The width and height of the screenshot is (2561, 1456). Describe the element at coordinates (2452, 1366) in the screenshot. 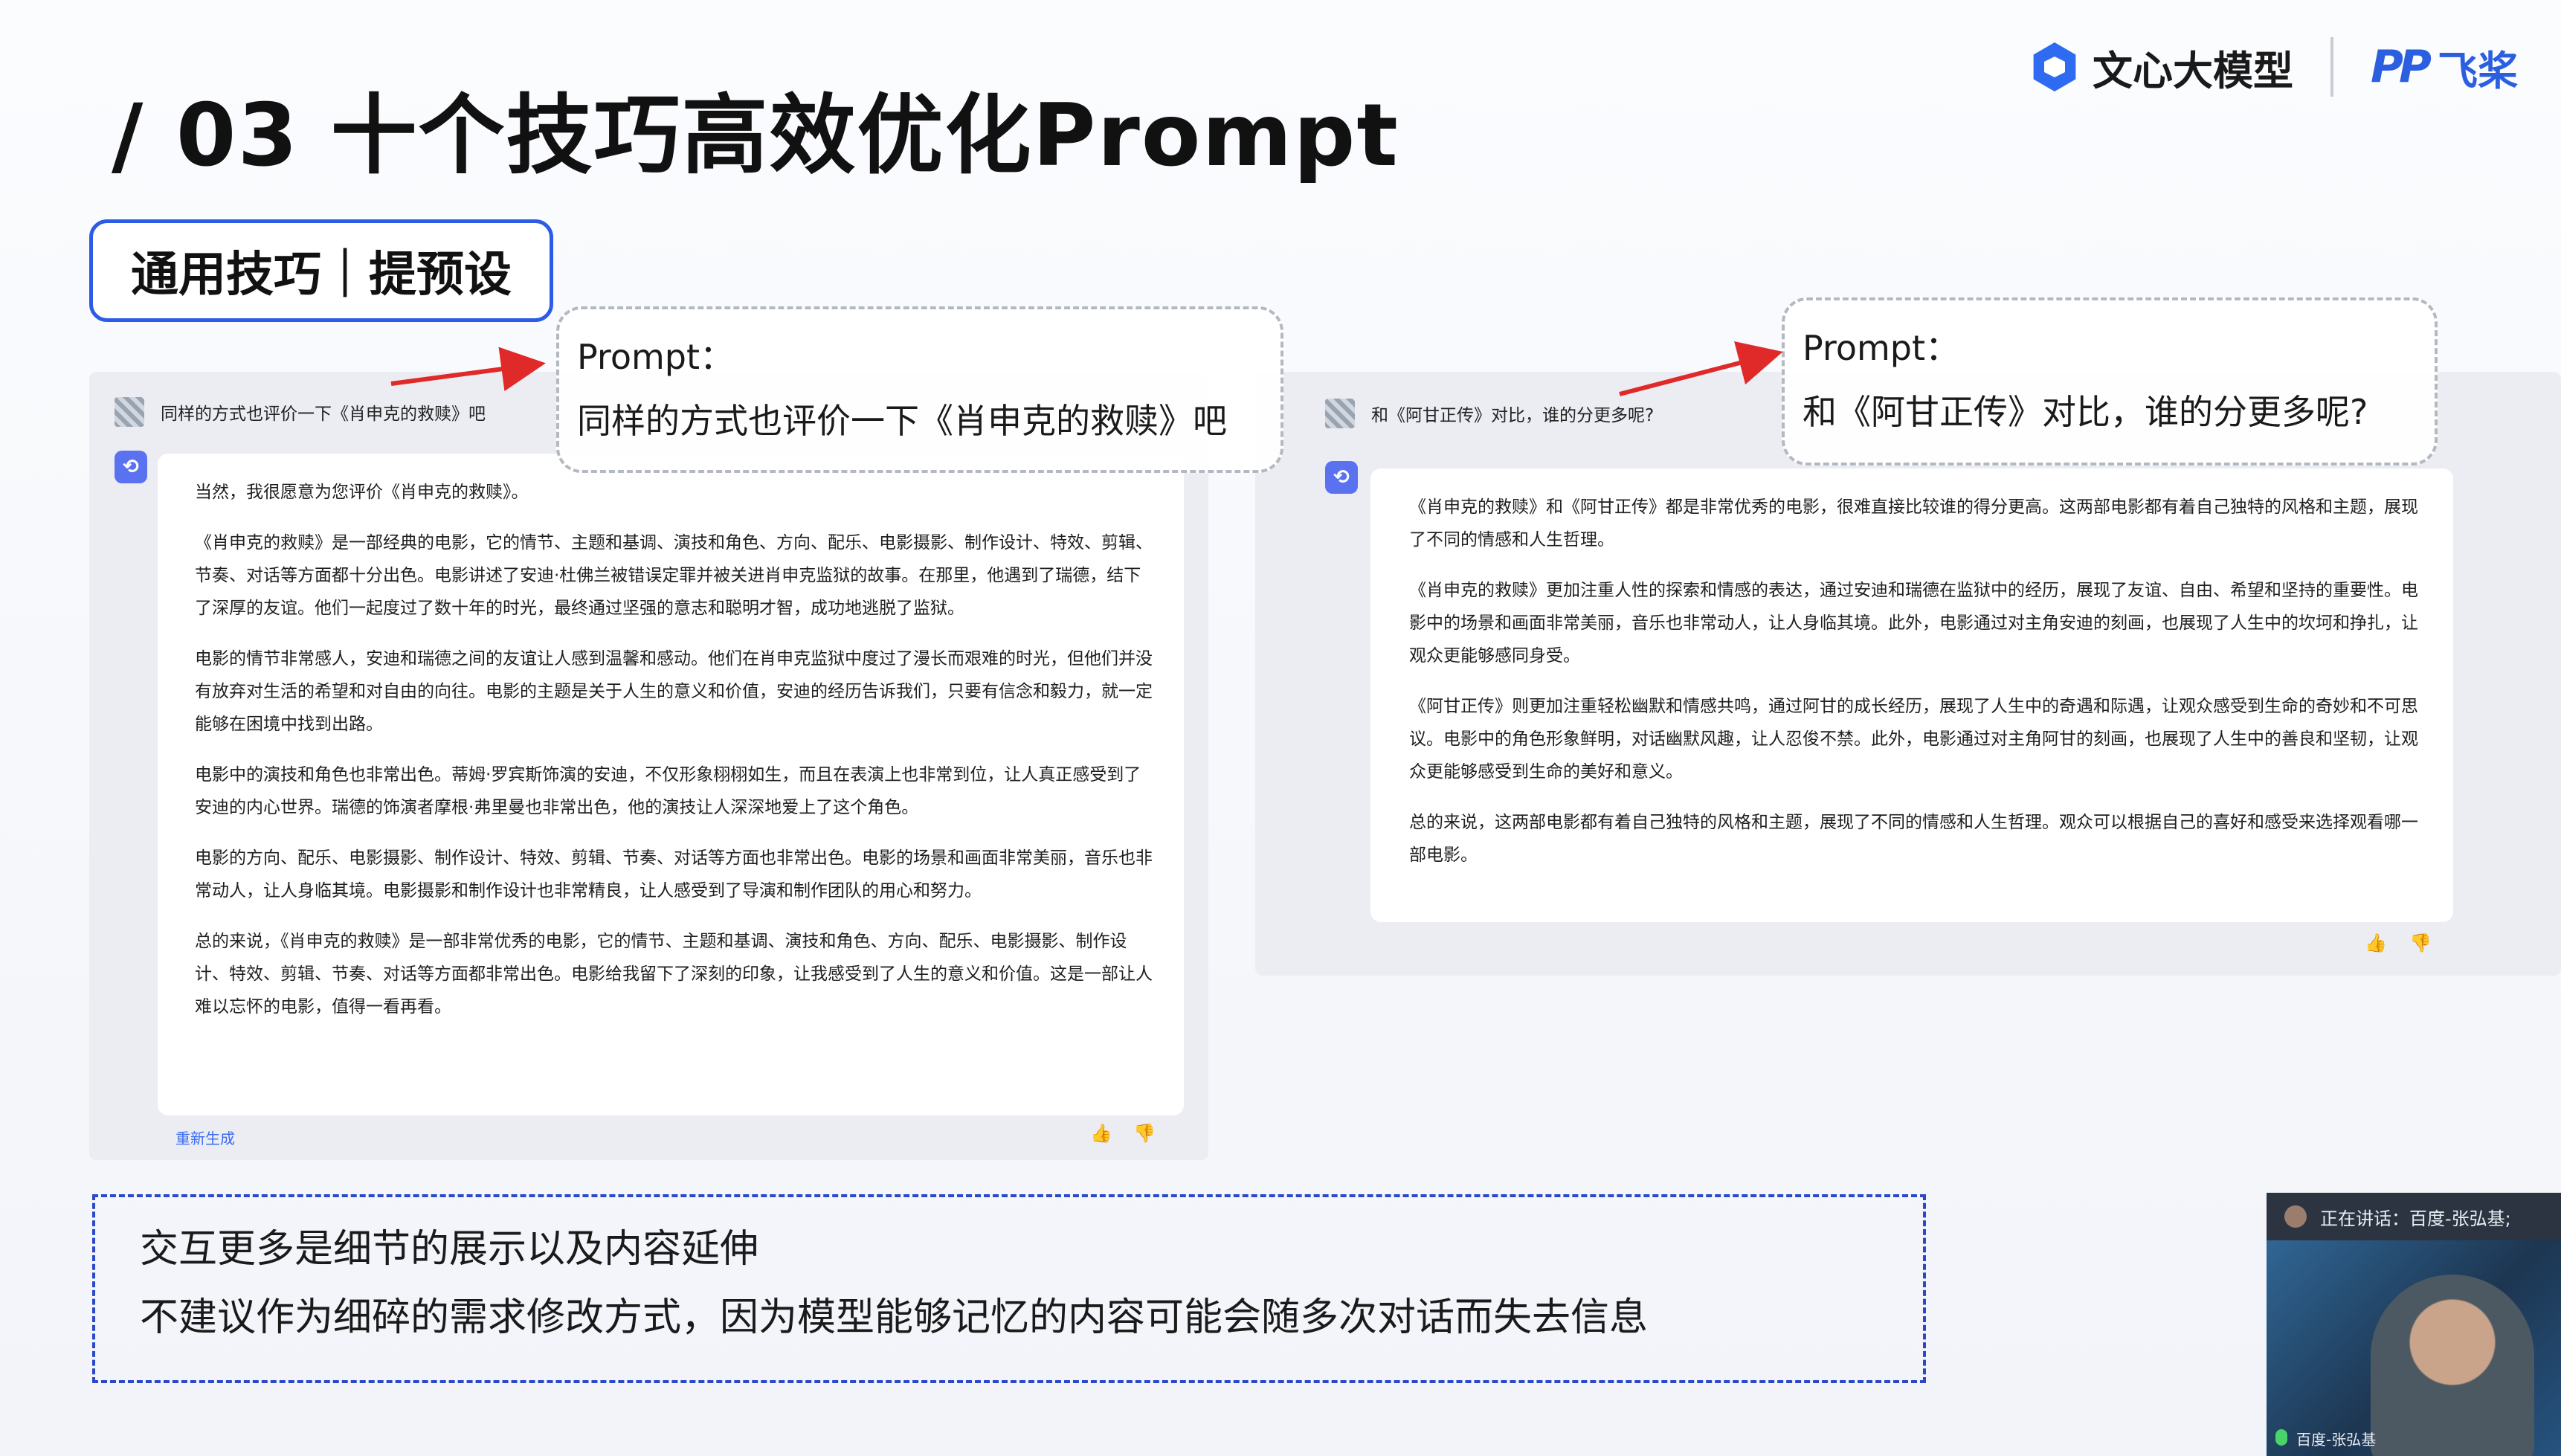

I see `speaker-video` at that location.